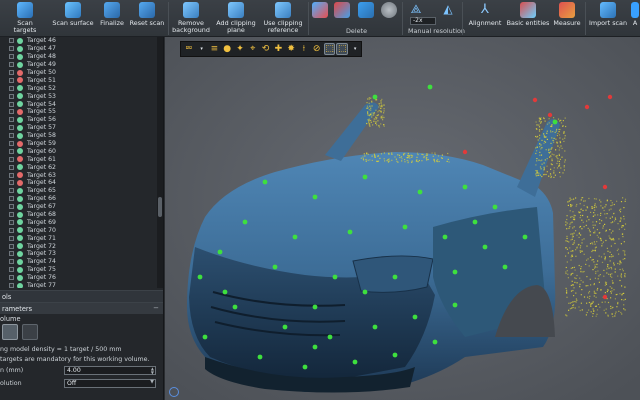 Image resolution: width=640 pixels, height=400 pixels. What do you see at coordinates (81, 296) in the screenshot?
I see `tools-section-header: ols` at bounding box center [81, 296].